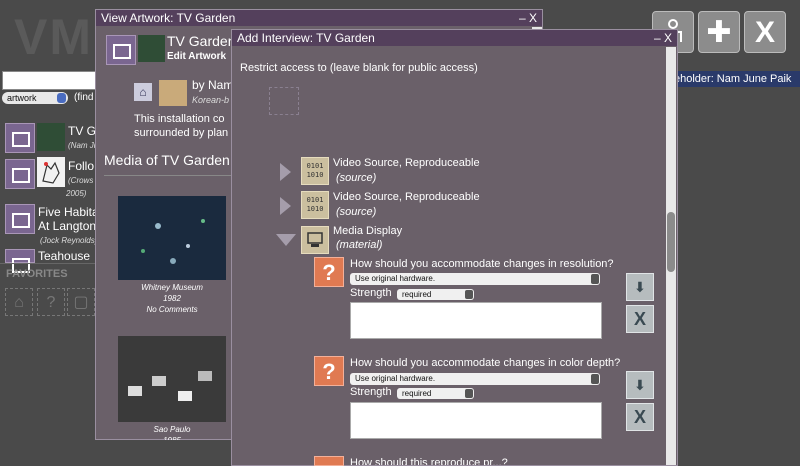 The height and width of the screenshot is (466, 800). I want to click on scrollbar-thumb, so click(671, 242).